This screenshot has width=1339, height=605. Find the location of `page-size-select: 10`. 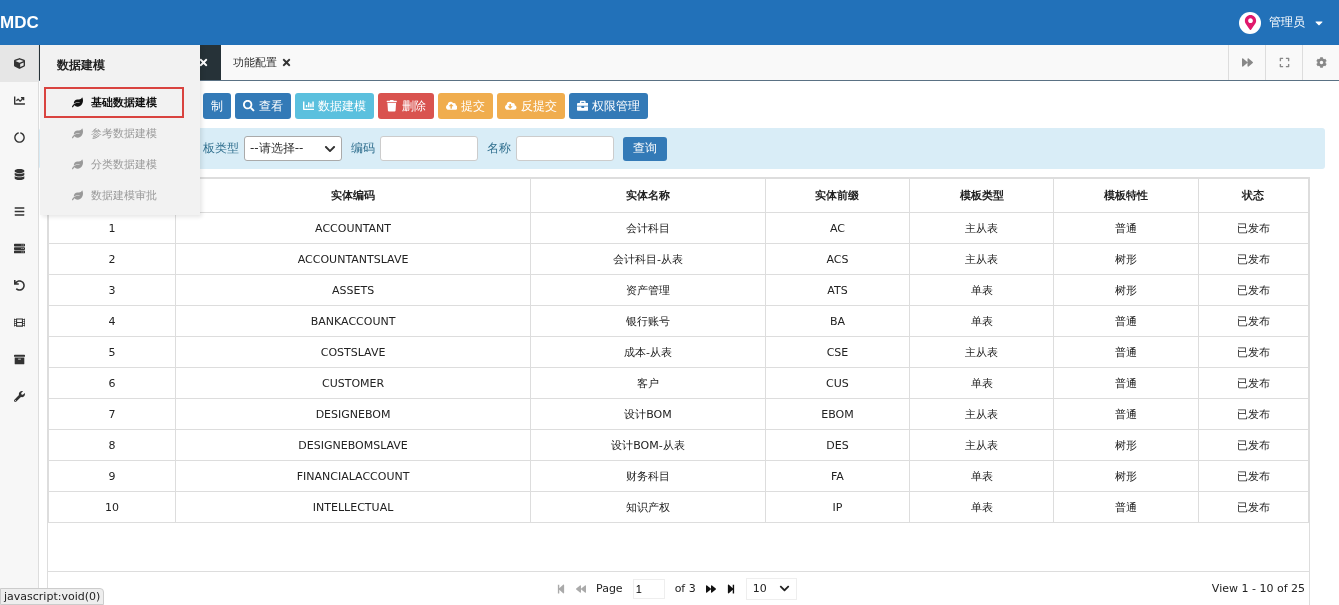

page-size-select: 10 is located at coordinates (771, 588).